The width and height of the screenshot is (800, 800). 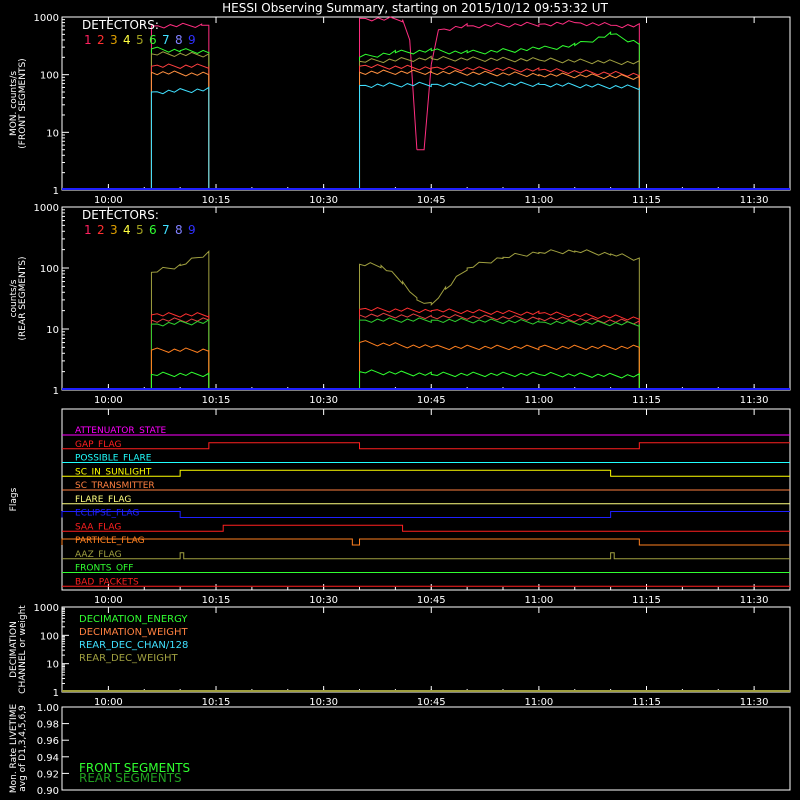 I want to click on panel-2-xtick-label: 10:30, so click(x=323, y=400).